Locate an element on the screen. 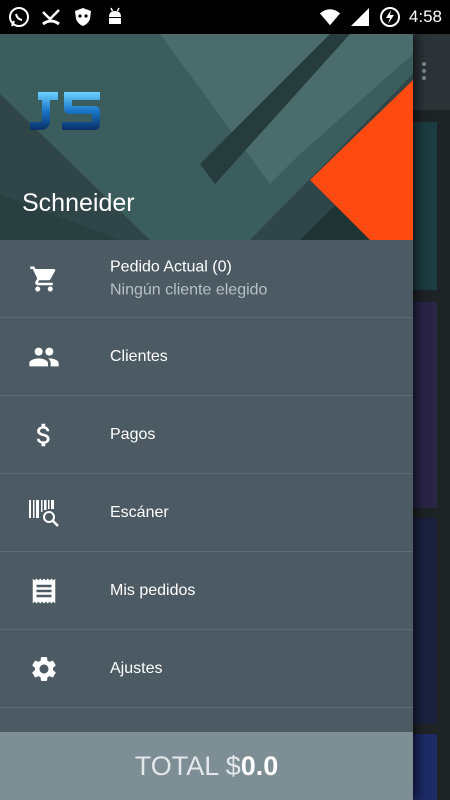 The height and width of the screenshot is (800, 450). menu-item-mis-pedidos: Mis pedidos is located at coordinates (206, 591).